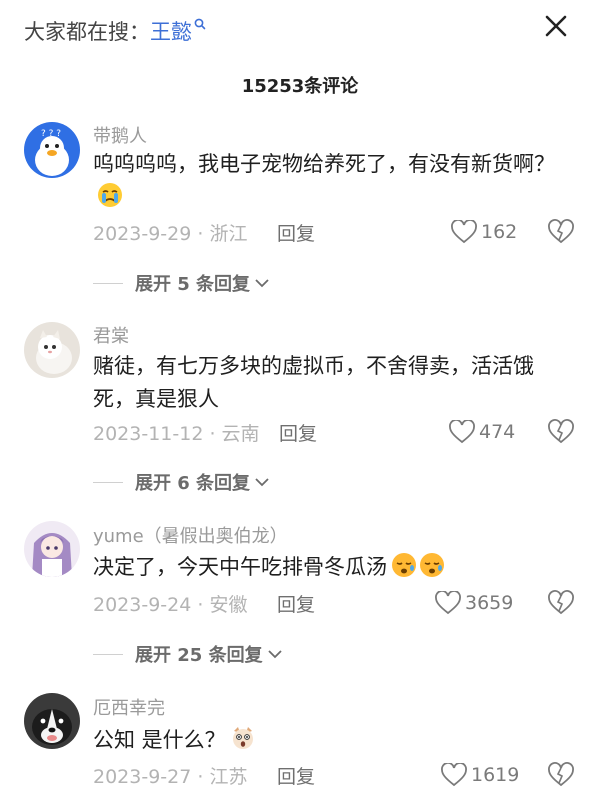 This screenshot has height=791, width=600. I want to click on comment-username: 君棠, so click(111, 335).